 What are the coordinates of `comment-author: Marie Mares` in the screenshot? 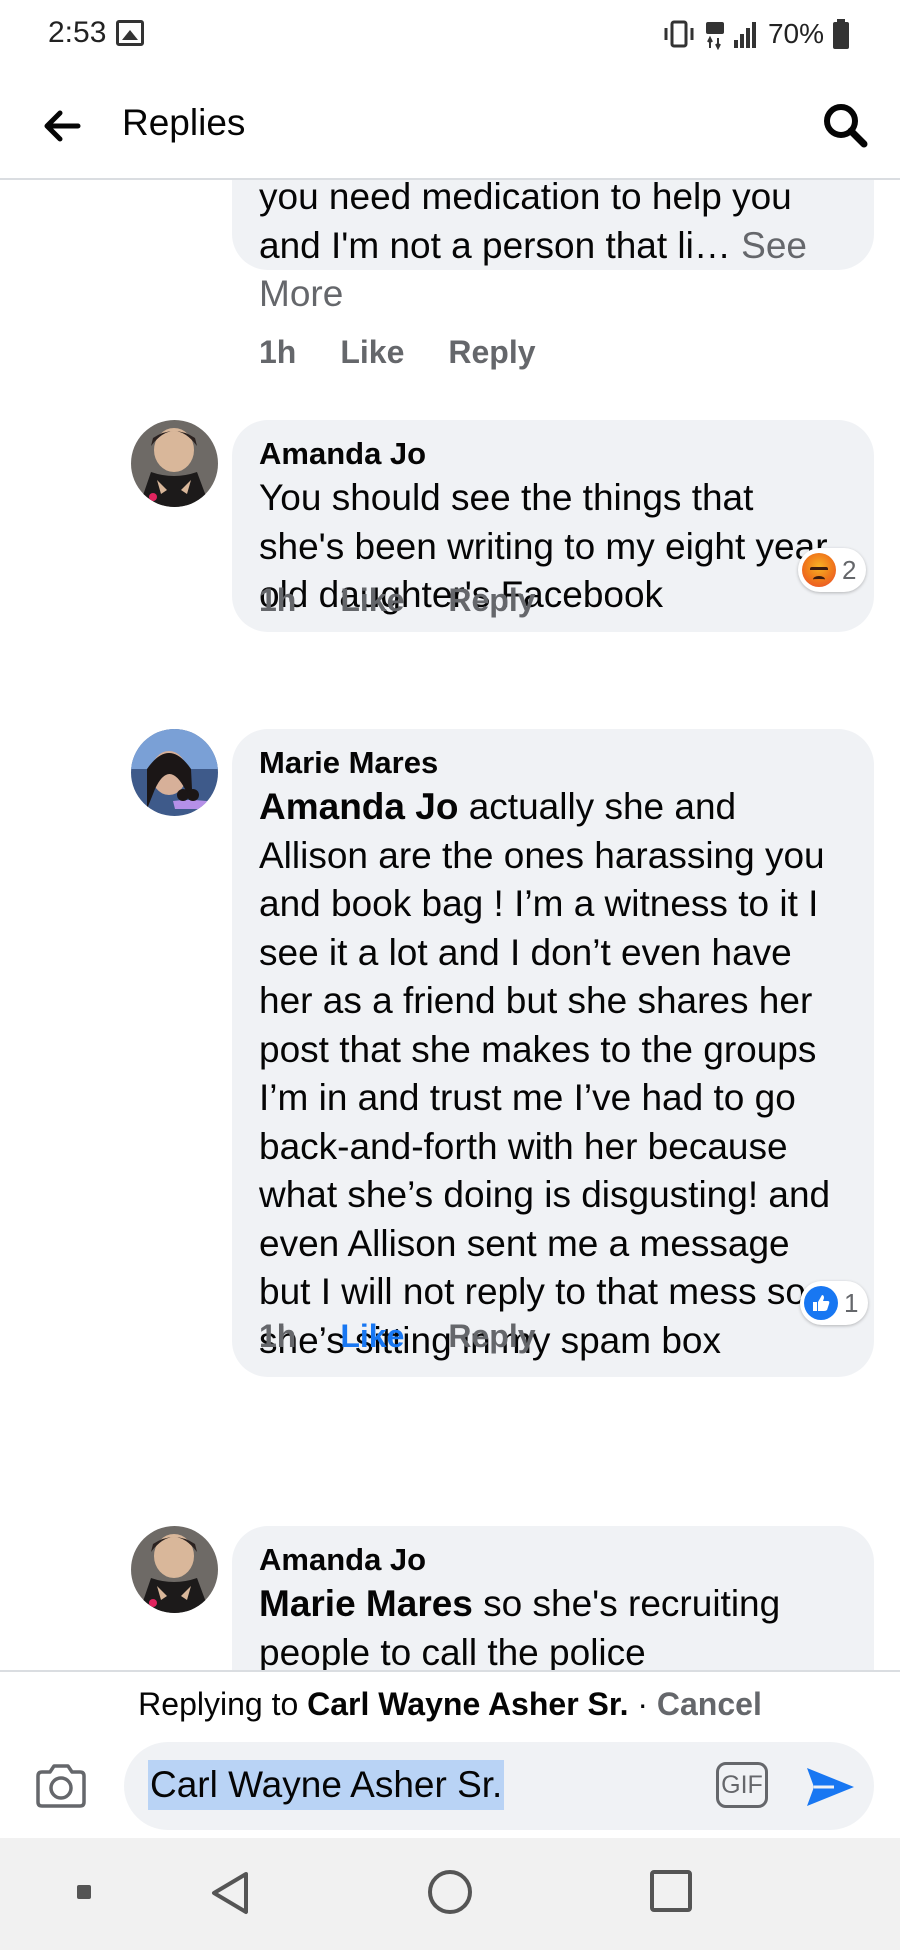 It's located at (553, 763).